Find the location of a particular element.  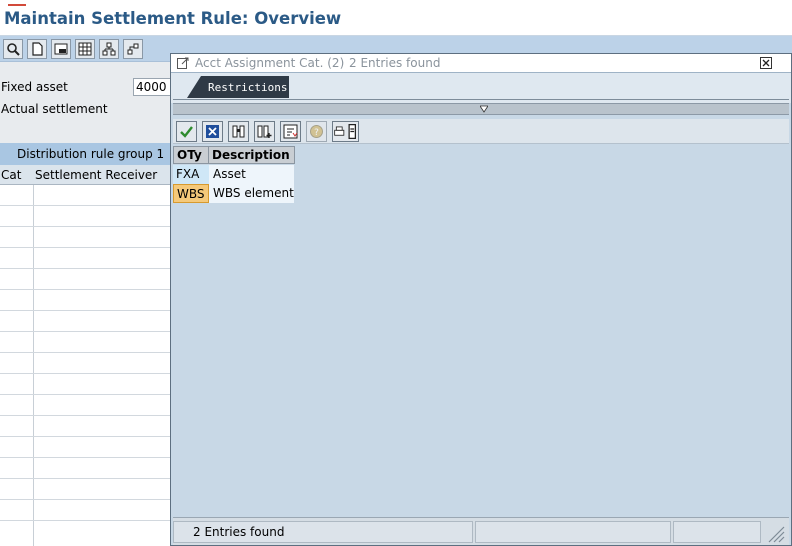

status-bar: 2 Entries found is located at coordinates (481, 531).